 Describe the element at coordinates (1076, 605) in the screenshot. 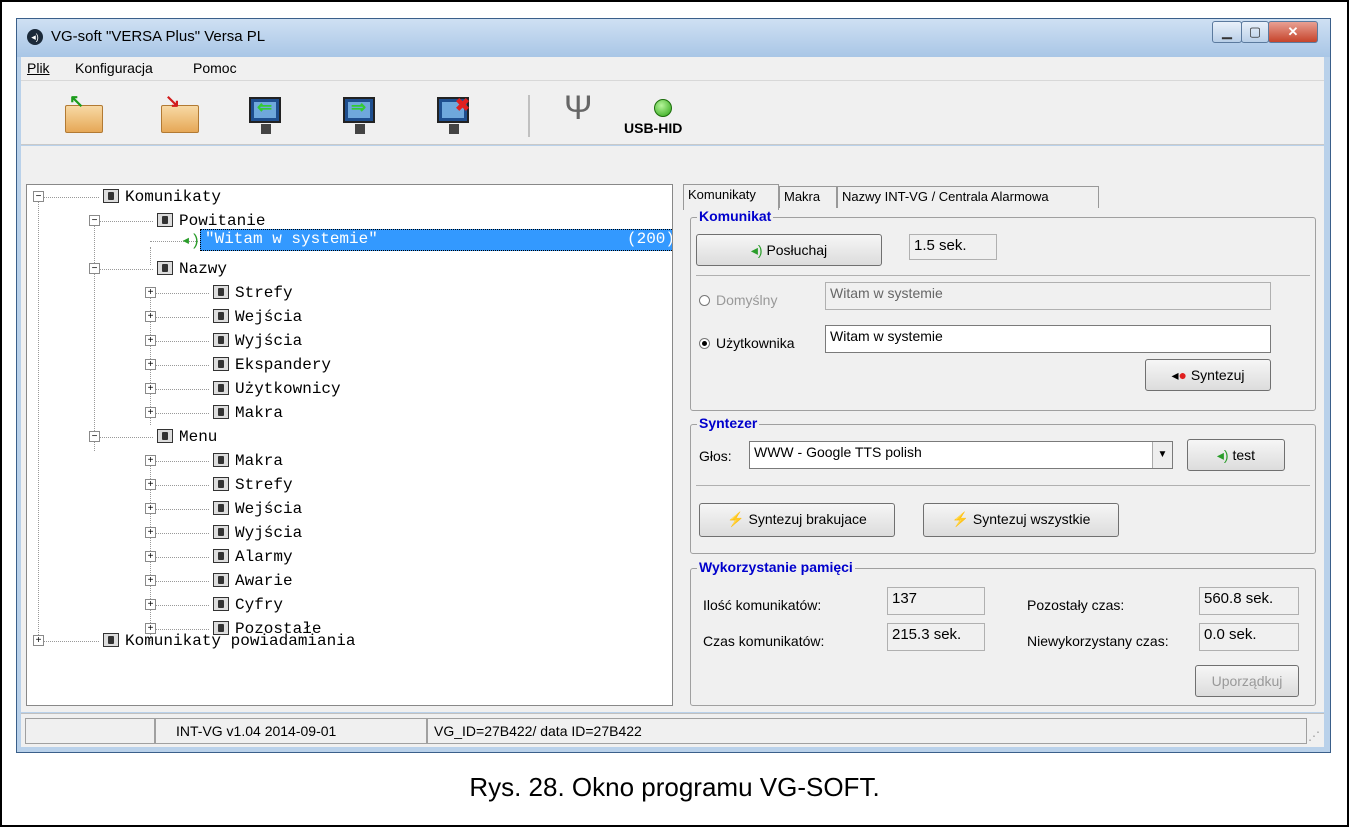

I see `remaining-label: Pozostały czas:` at that location.